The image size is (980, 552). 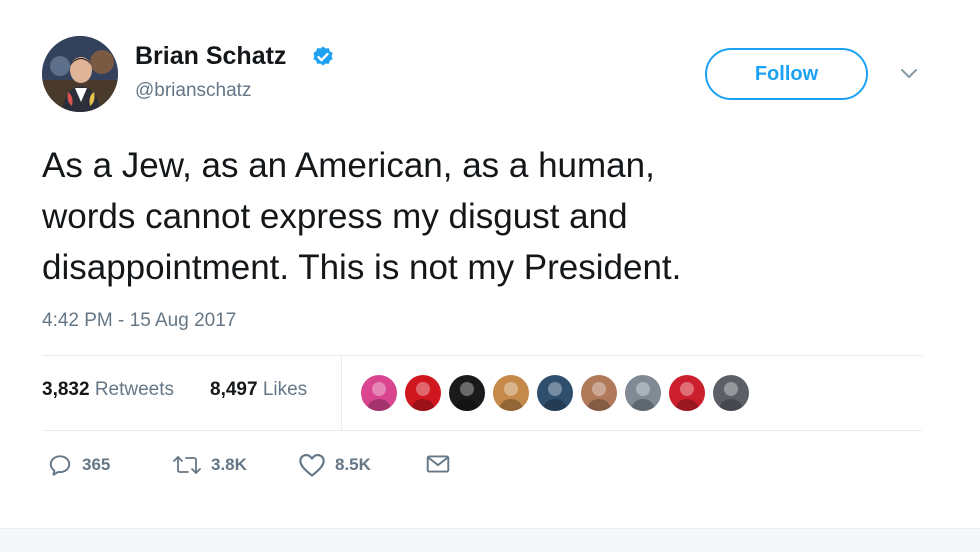 What do you see at coordinates (66, 389) in the screenshot?
I see `retweets-count: 3,832` at bounding box center [66, 389].